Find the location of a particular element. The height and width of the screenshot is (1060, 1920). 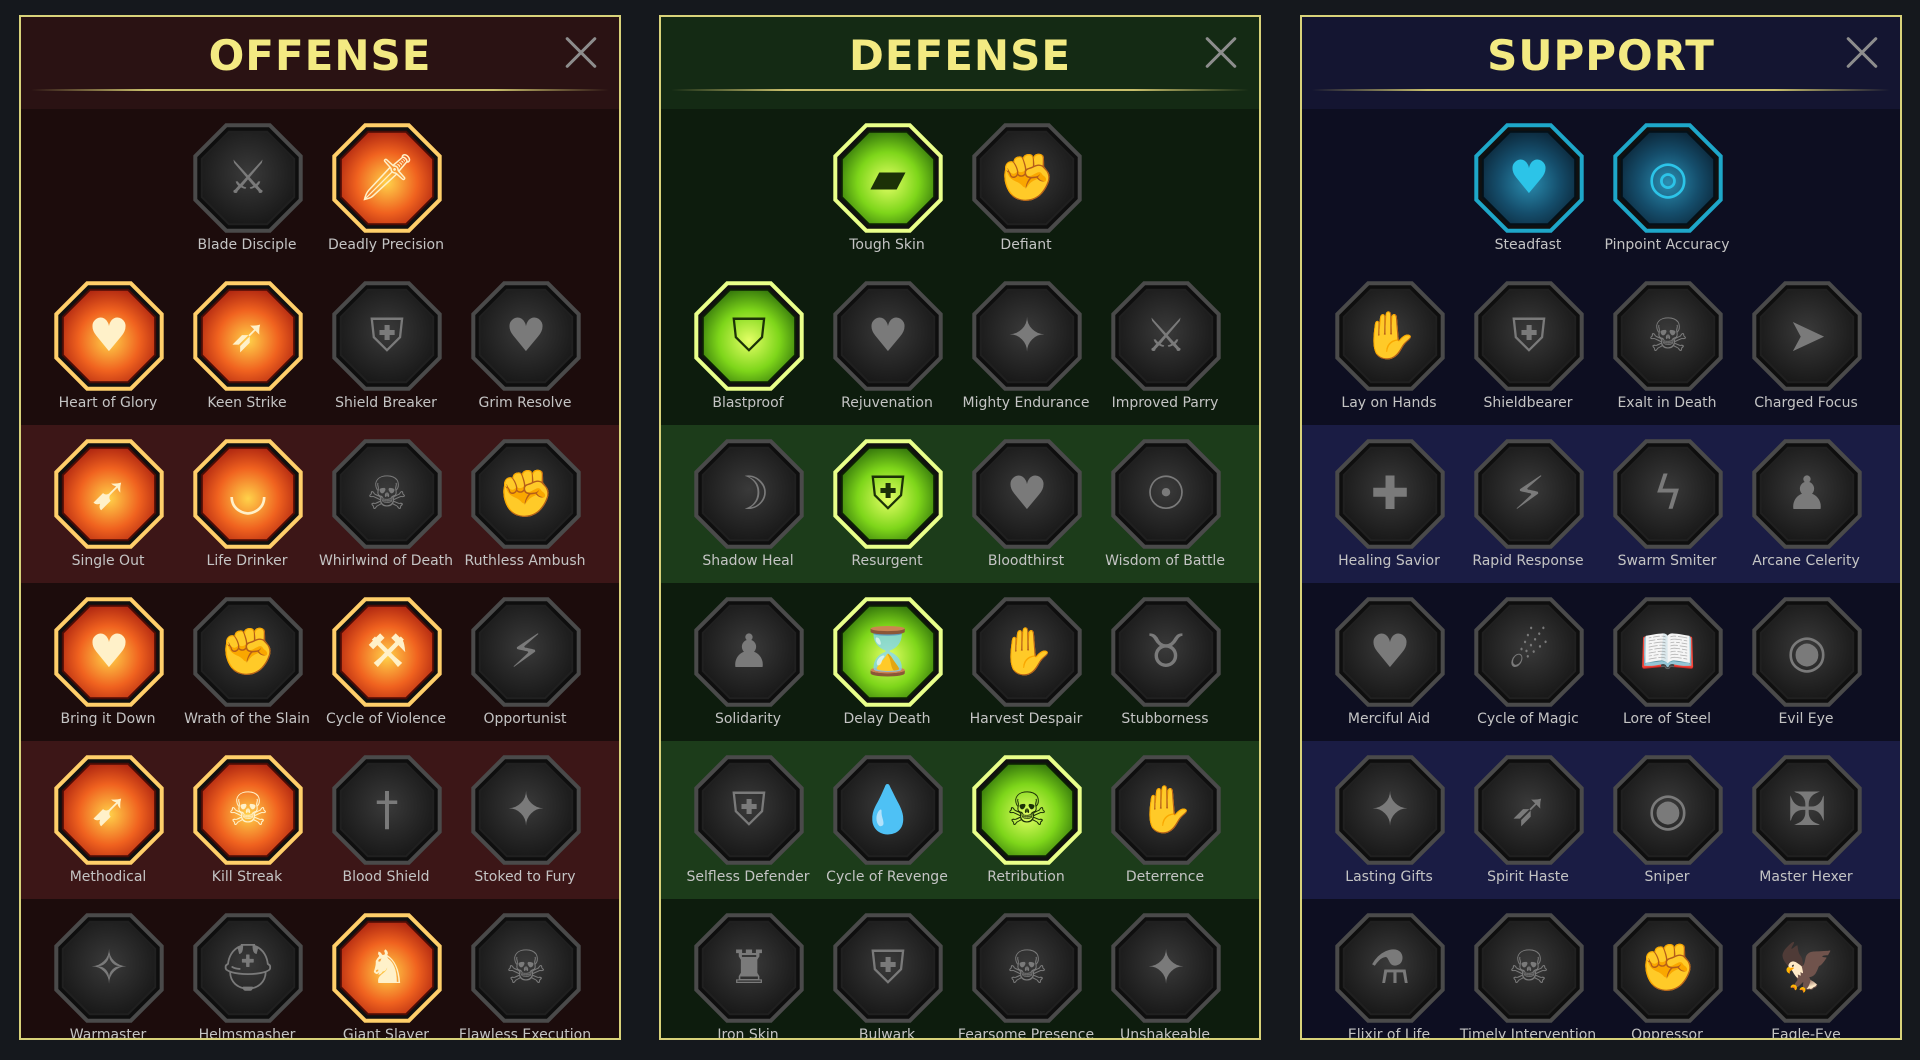

talent-stubborness: ♉ Stubborness is located at coordinates (1165, 663).